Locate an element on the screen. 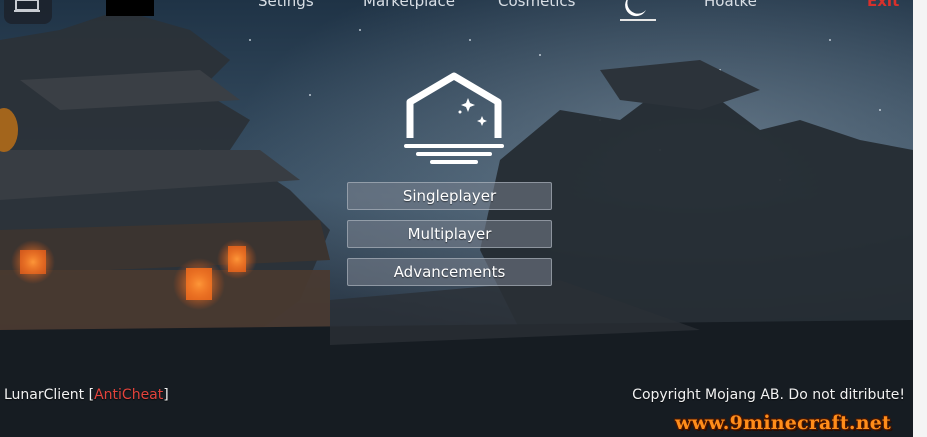  advancements-button: Advancements is located at coordinates (449, 272).